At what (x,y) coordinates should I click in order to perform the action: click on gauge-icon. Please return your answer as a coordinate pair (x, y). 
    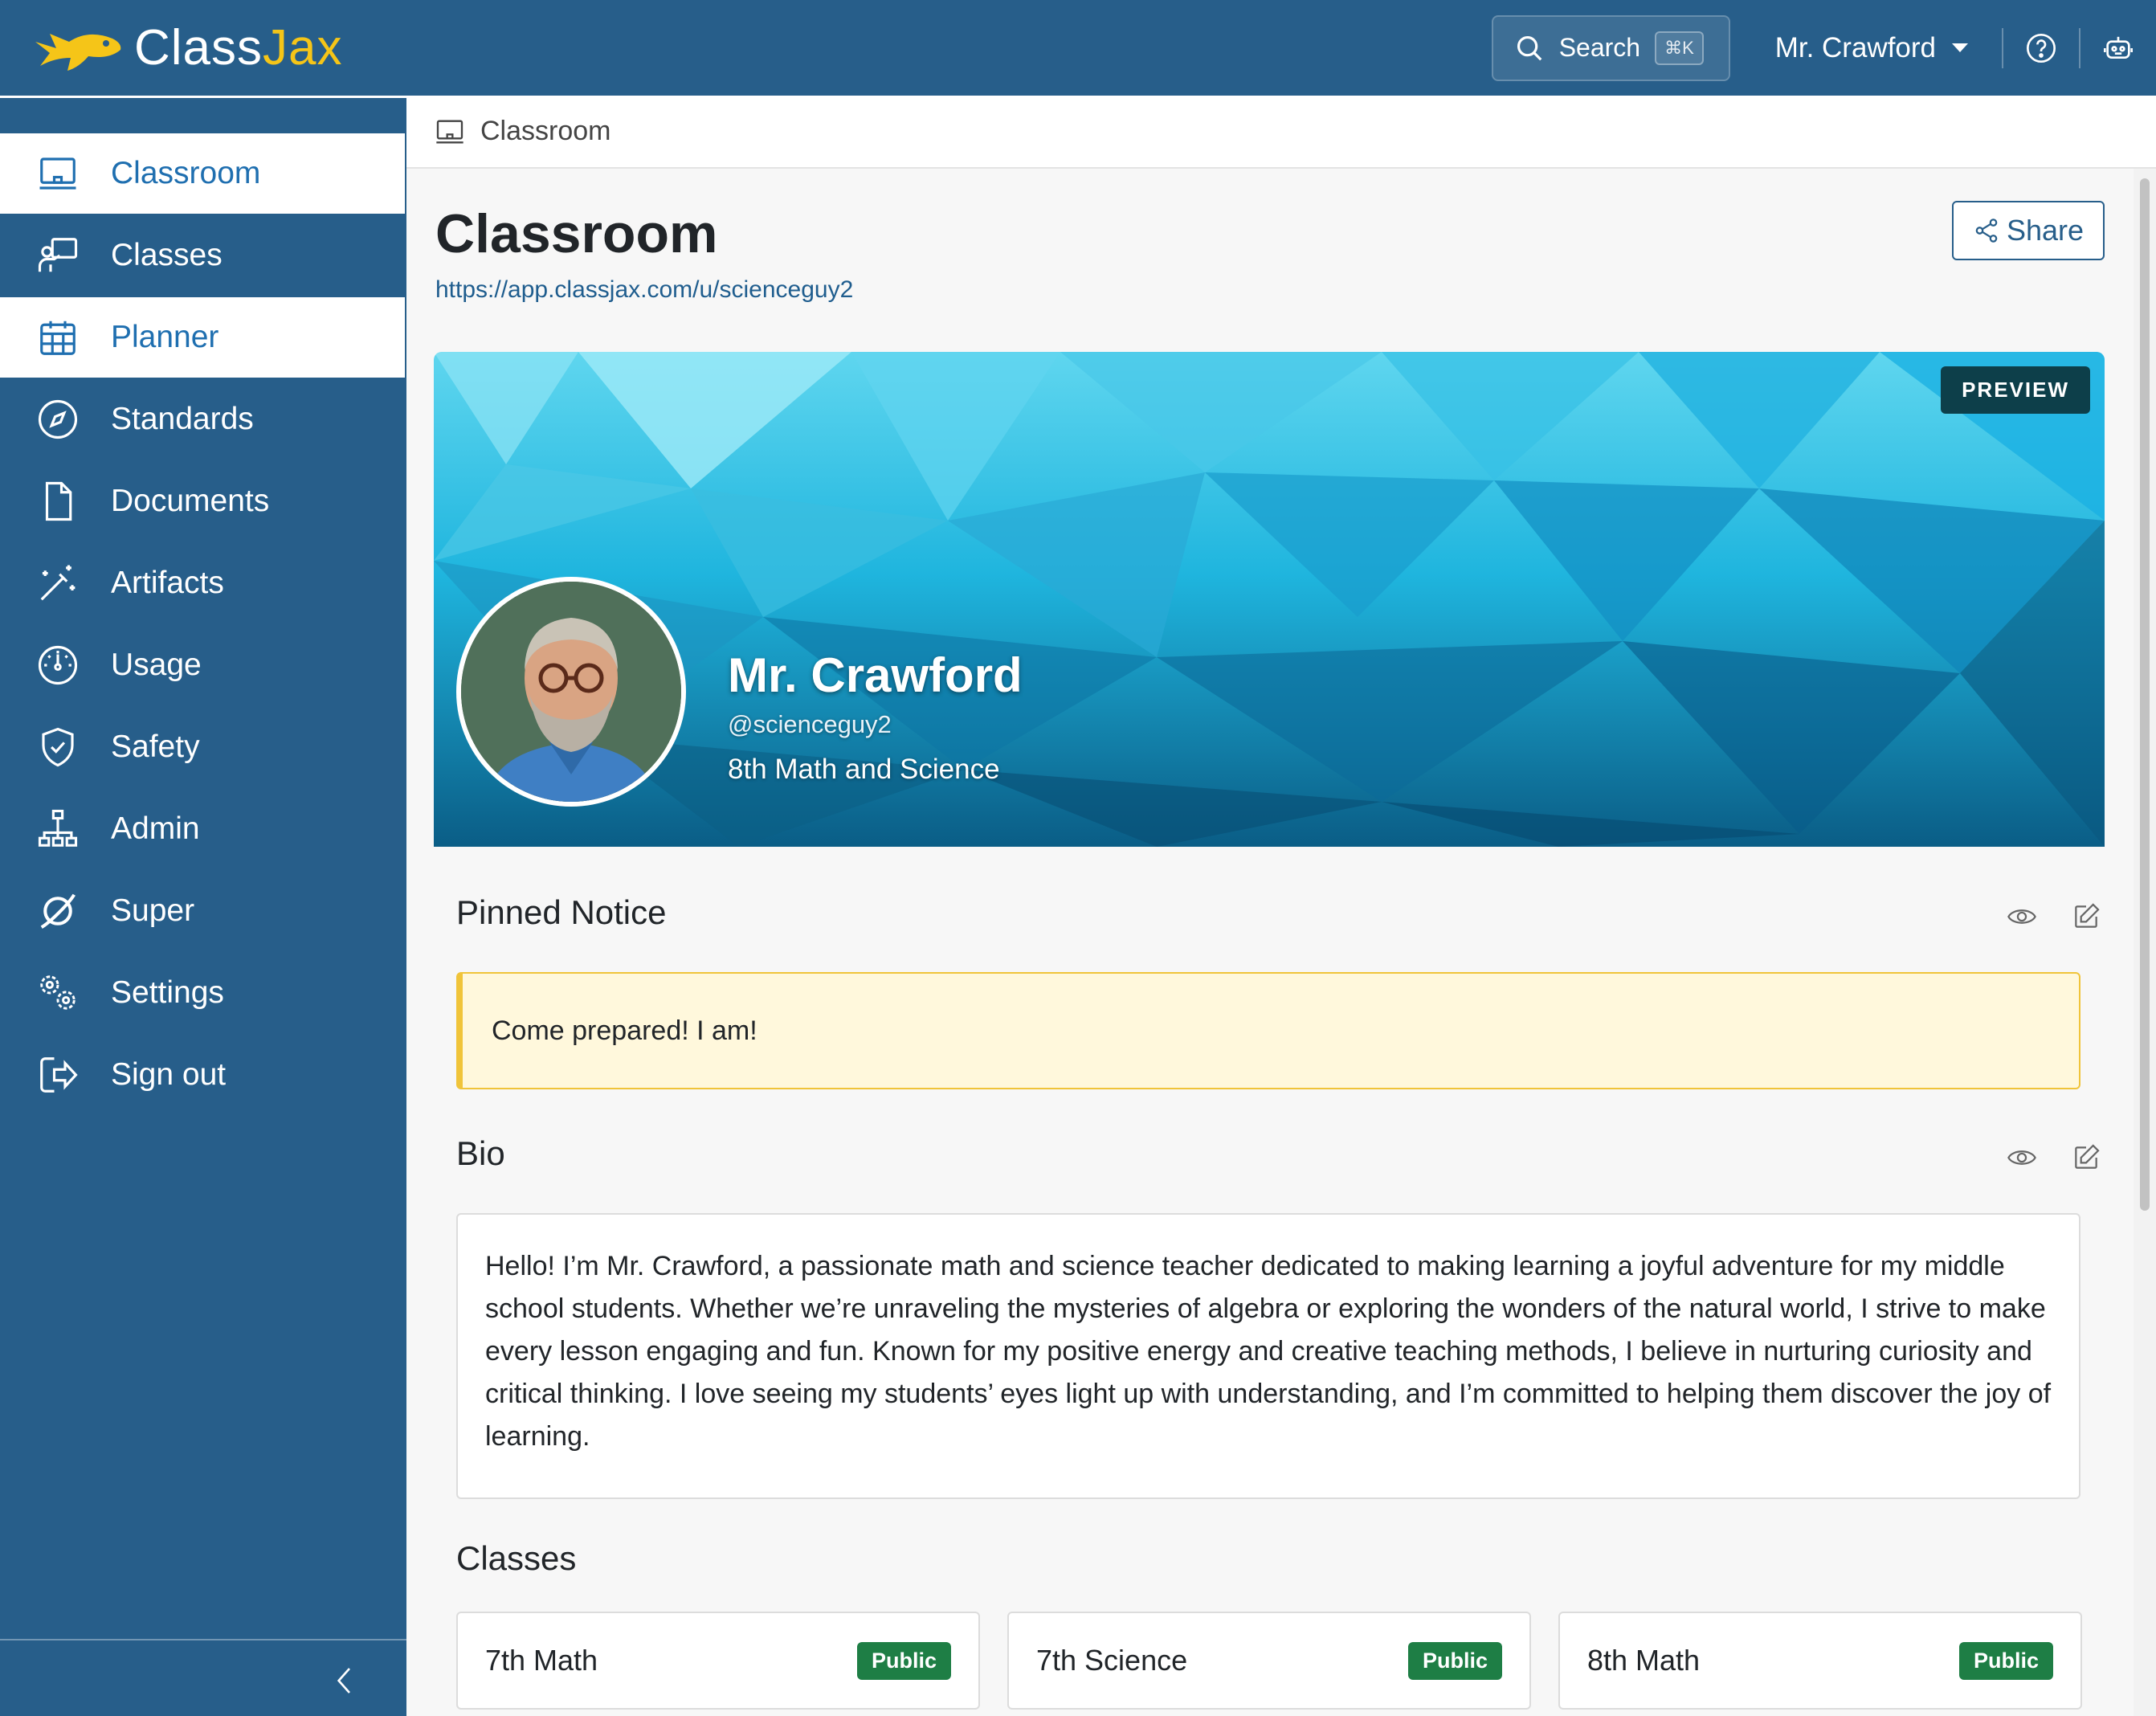
    Looking at the image, I should click on (58, 665).